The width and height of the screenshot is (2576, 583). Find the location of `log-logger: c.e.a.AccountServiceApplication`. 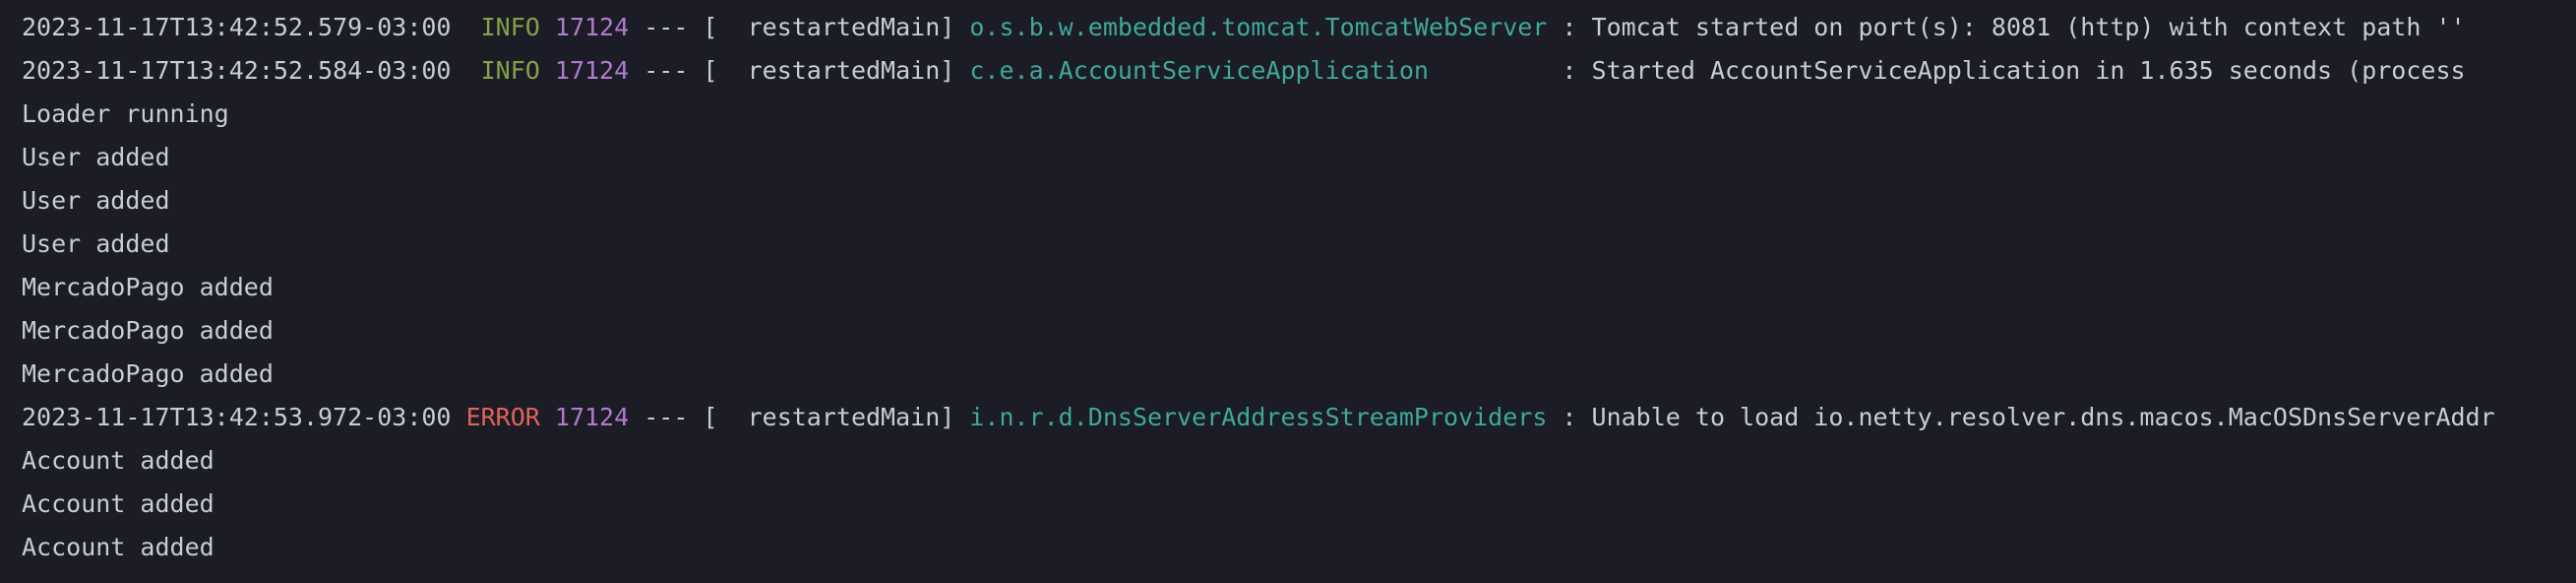

log-logger: c.e.a.AccountServiceApplication is located at coordinates (1199, 70).